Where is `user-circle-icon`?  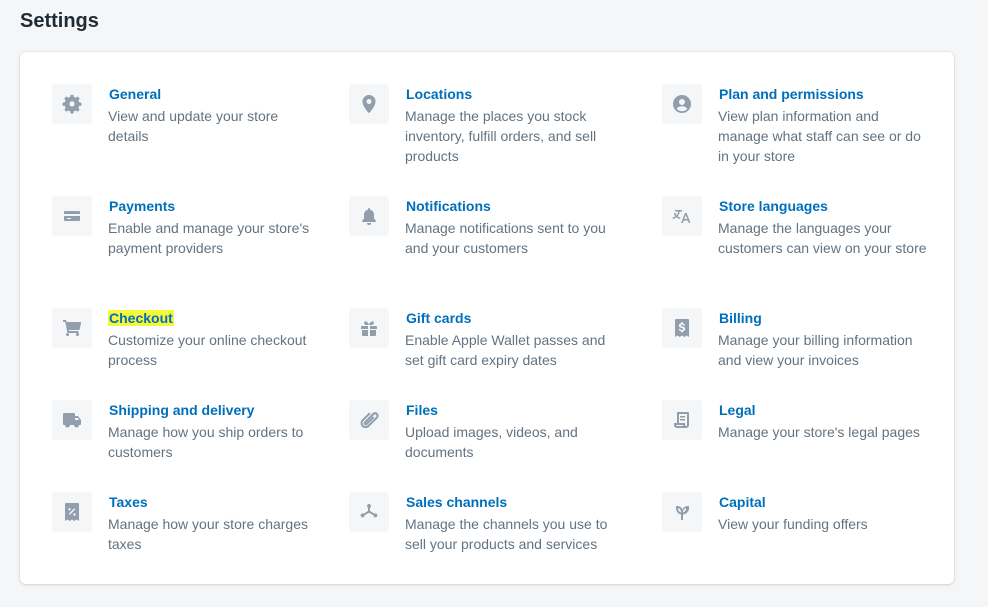 user-circle-icon is located at coordinates (682, 104).